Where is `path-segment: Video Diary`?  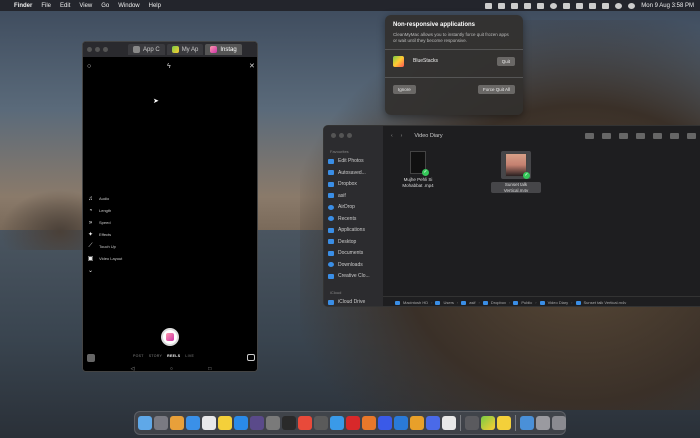
path-segment: Video Diary is located at coordinates (558, 302).